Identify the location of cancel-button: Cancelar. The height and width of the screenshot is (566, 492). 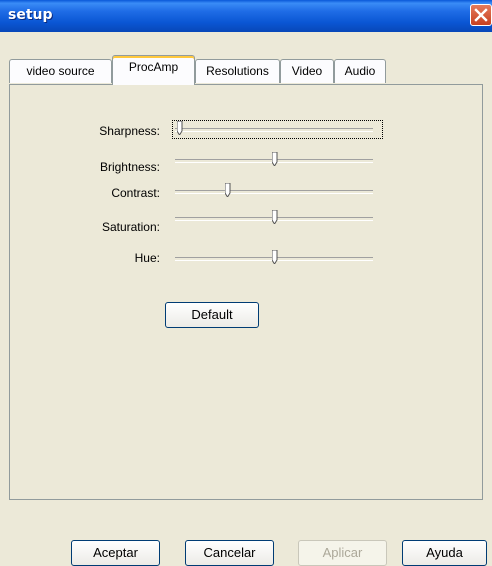
(229, 553).